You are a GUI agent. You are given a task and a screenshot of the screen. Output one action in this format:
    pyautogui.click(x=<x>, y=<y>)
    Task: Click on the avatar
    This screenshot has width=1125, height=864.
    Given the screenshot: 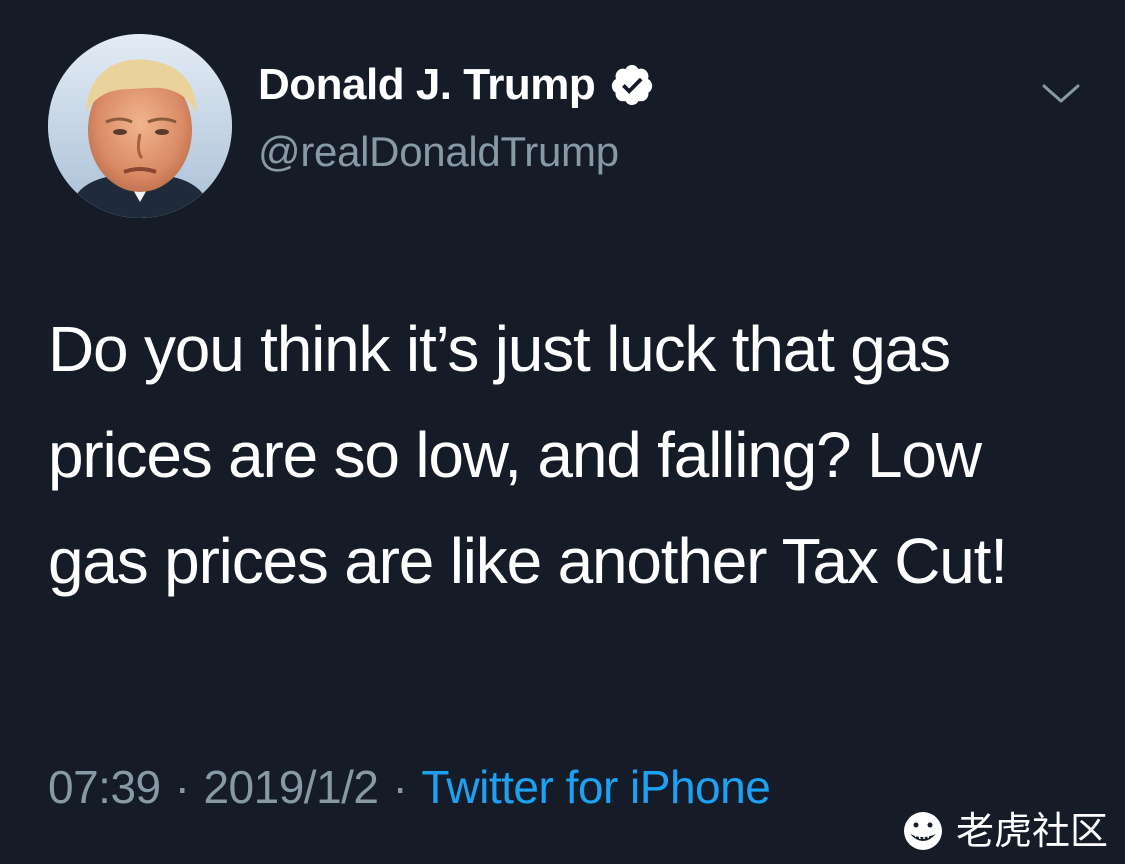 What is the action you would take?
    pyautogui.click(x=140, y=126)
    